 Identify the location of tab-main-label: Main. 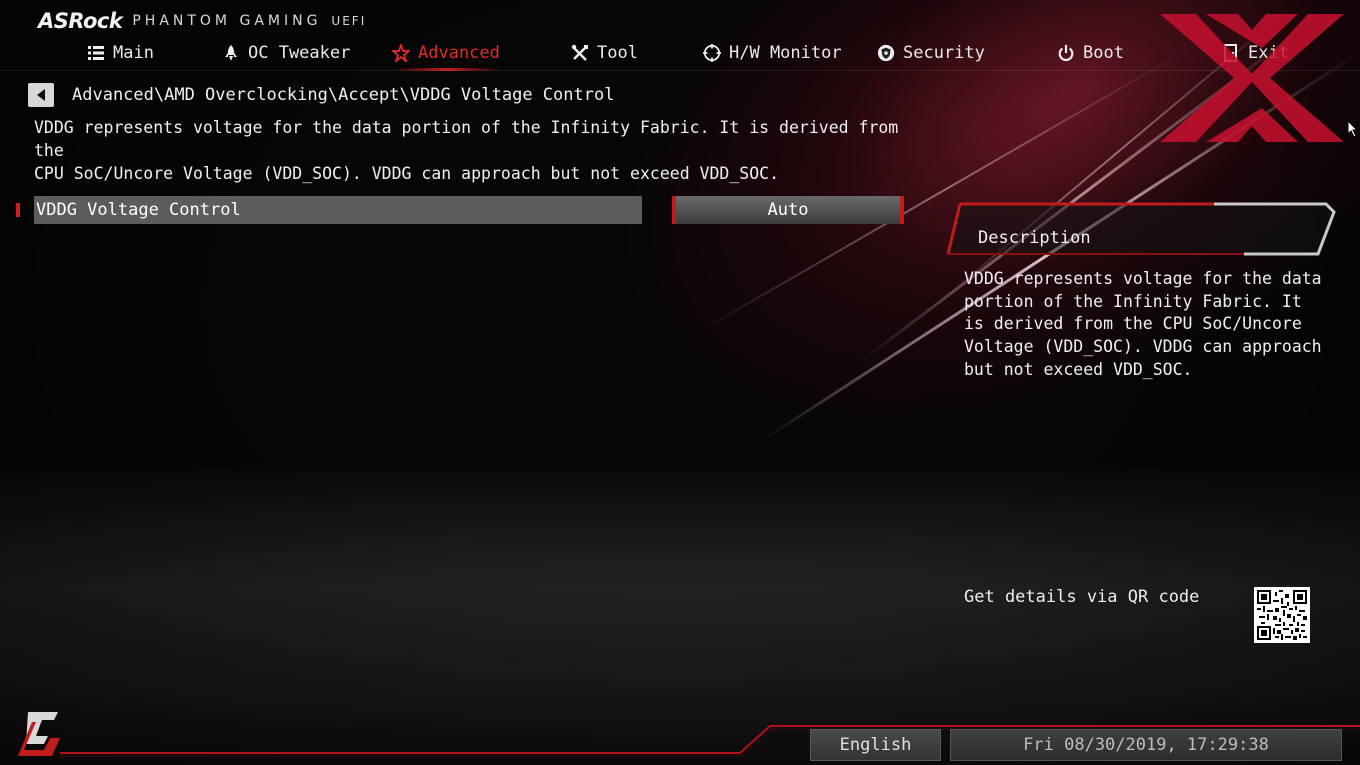
(133, 53).